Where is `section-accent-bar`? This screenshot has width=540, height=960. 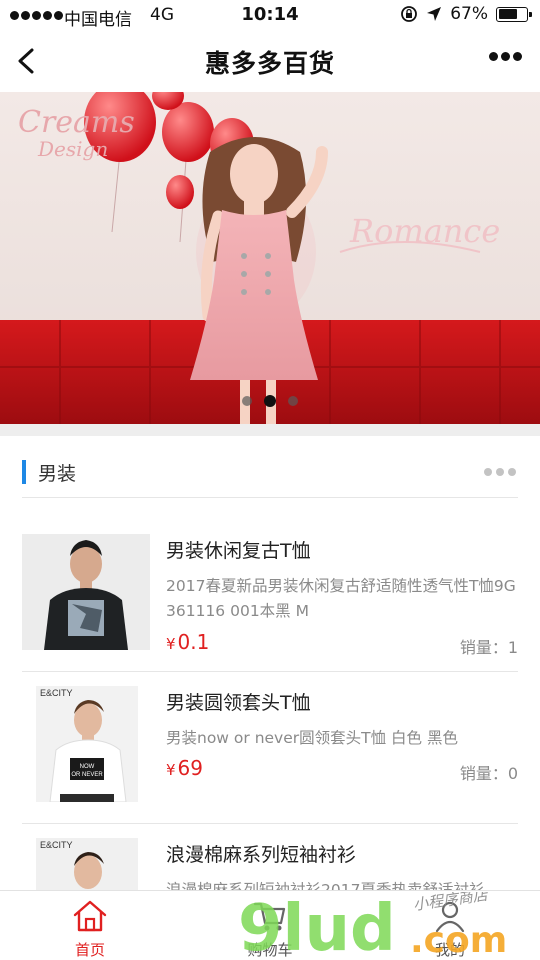
section-accent-bar is located at coordinates (24, 472).